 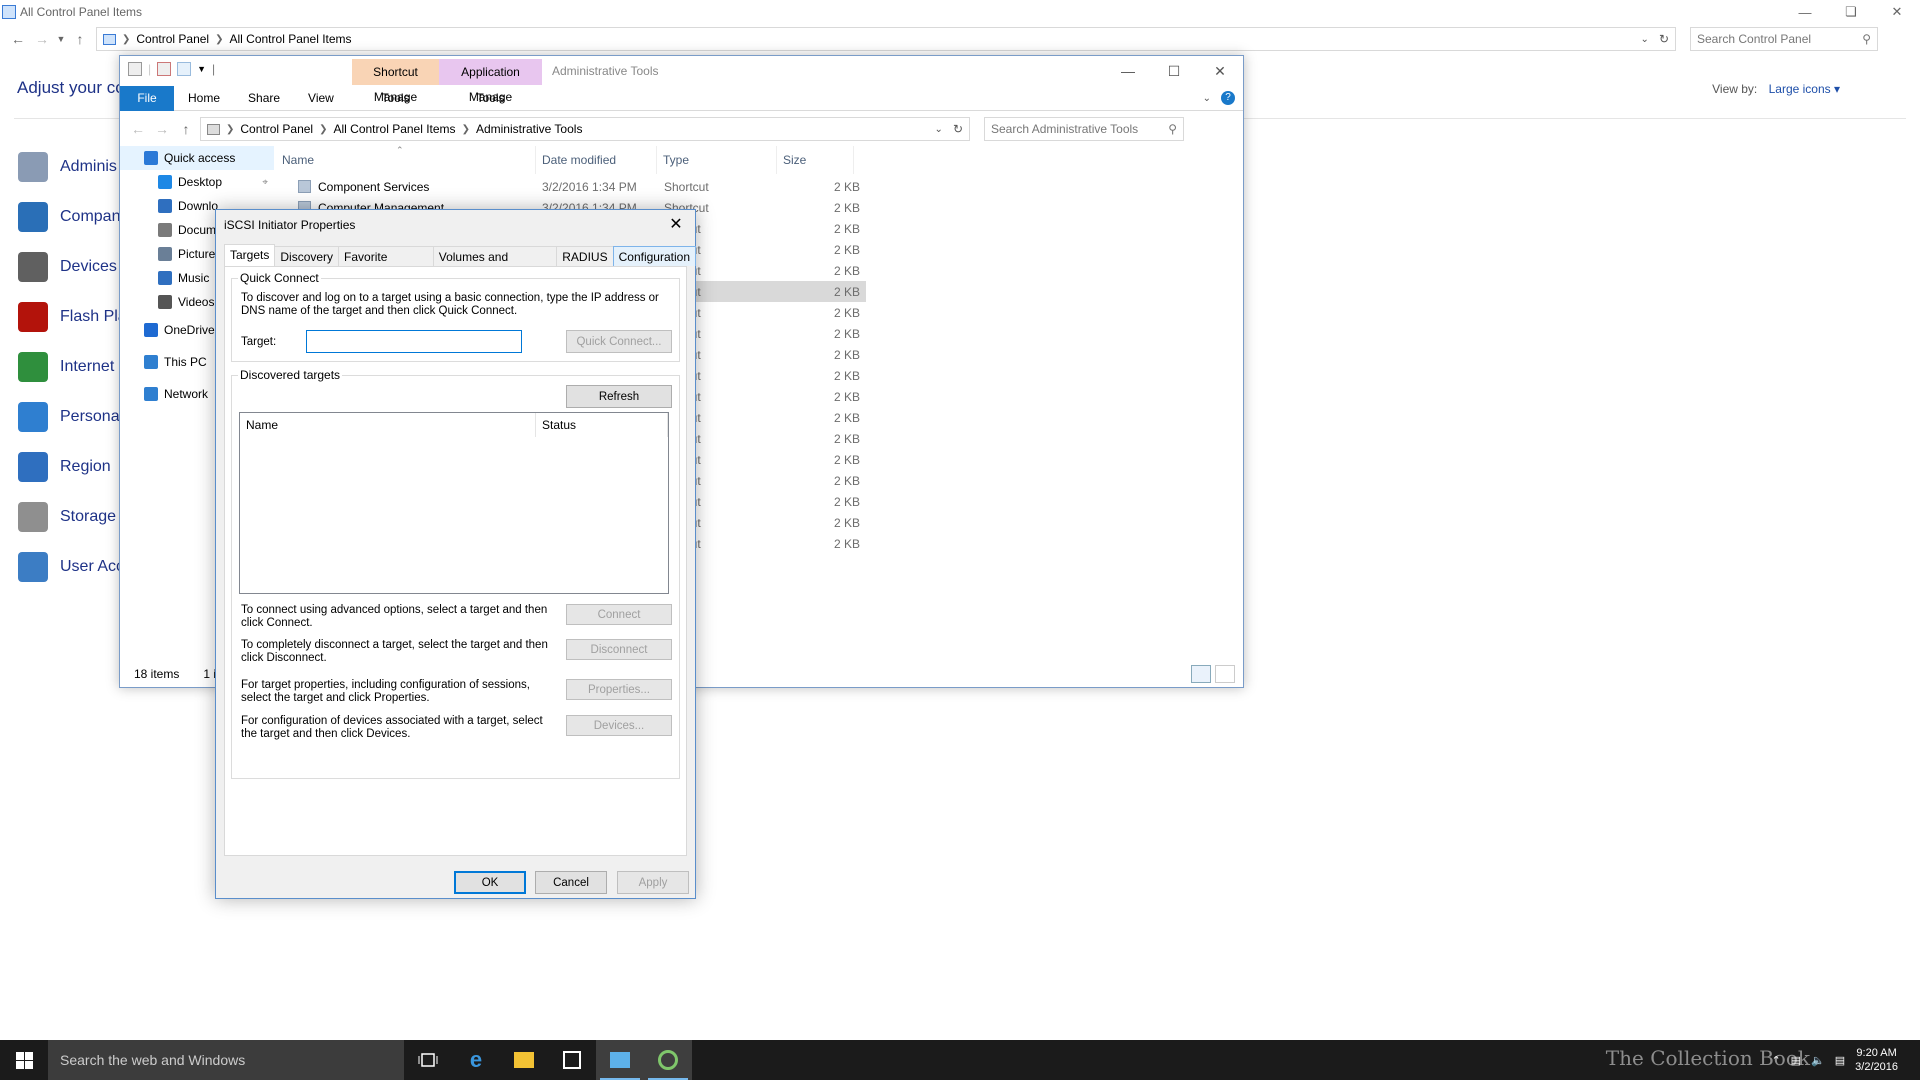 I want to click on administrative-tools-search-input: Search Administrative Tools ⚲, so click(x=1084, y=129).